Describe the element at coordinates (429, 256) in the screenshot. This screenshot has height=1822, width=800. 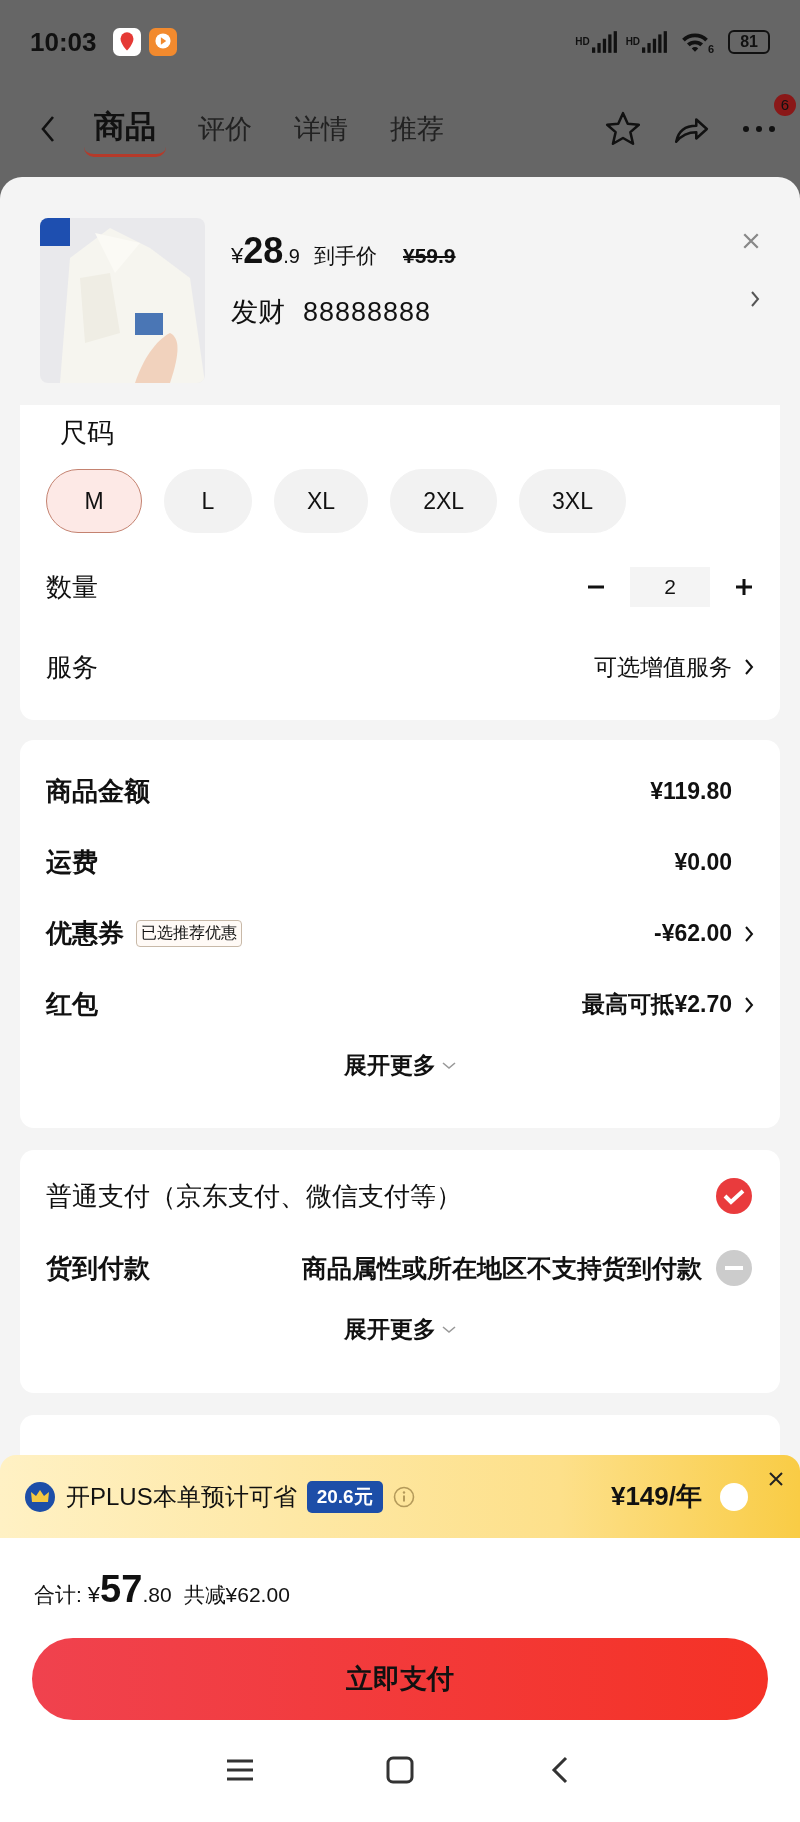
I see `original-price: ¥59.9` at that location.